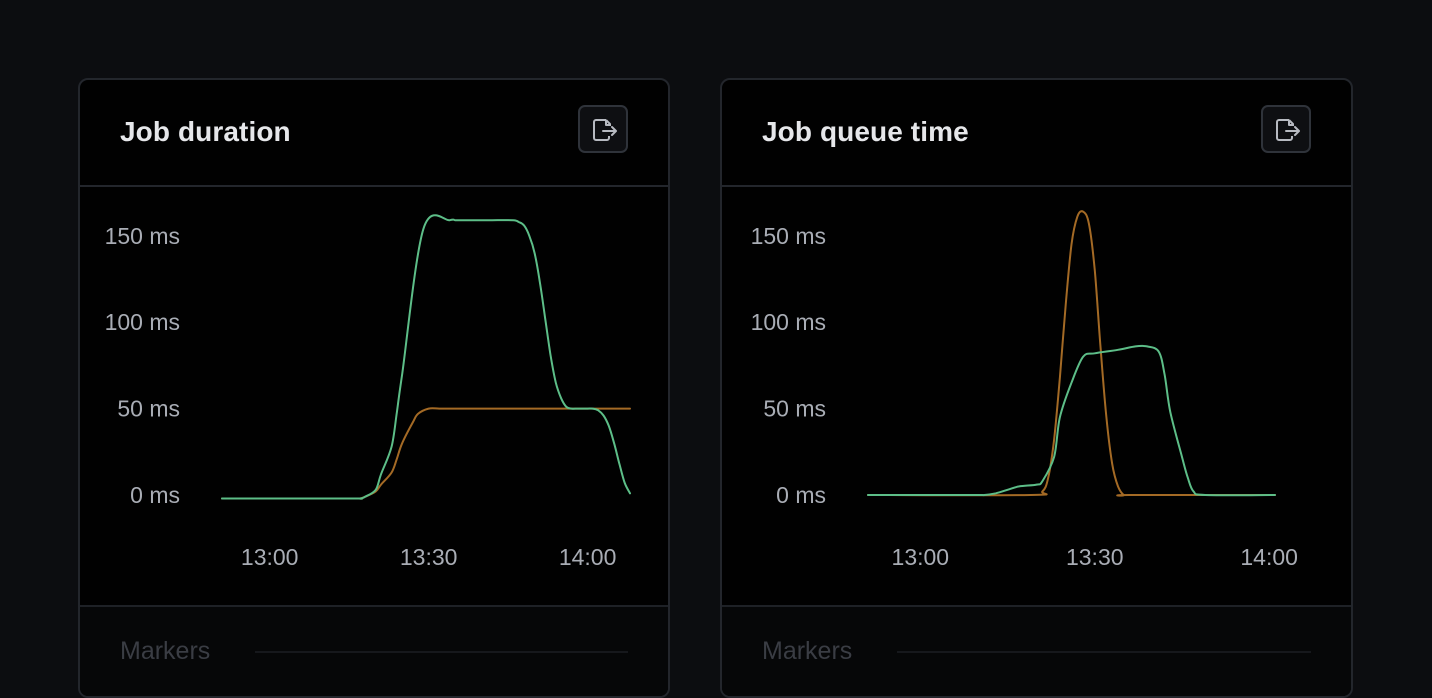 The image size is (1432, 698). I want to click on card-title: Job queue time, so click(865, 131).